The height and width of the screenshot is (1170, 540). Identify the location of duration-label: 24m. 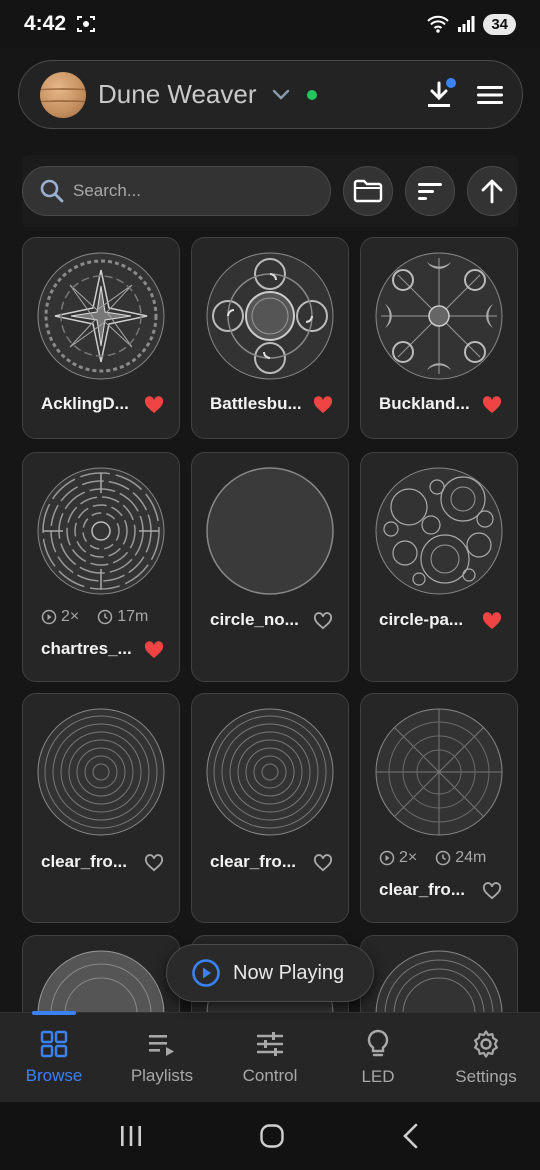
(471, 857).